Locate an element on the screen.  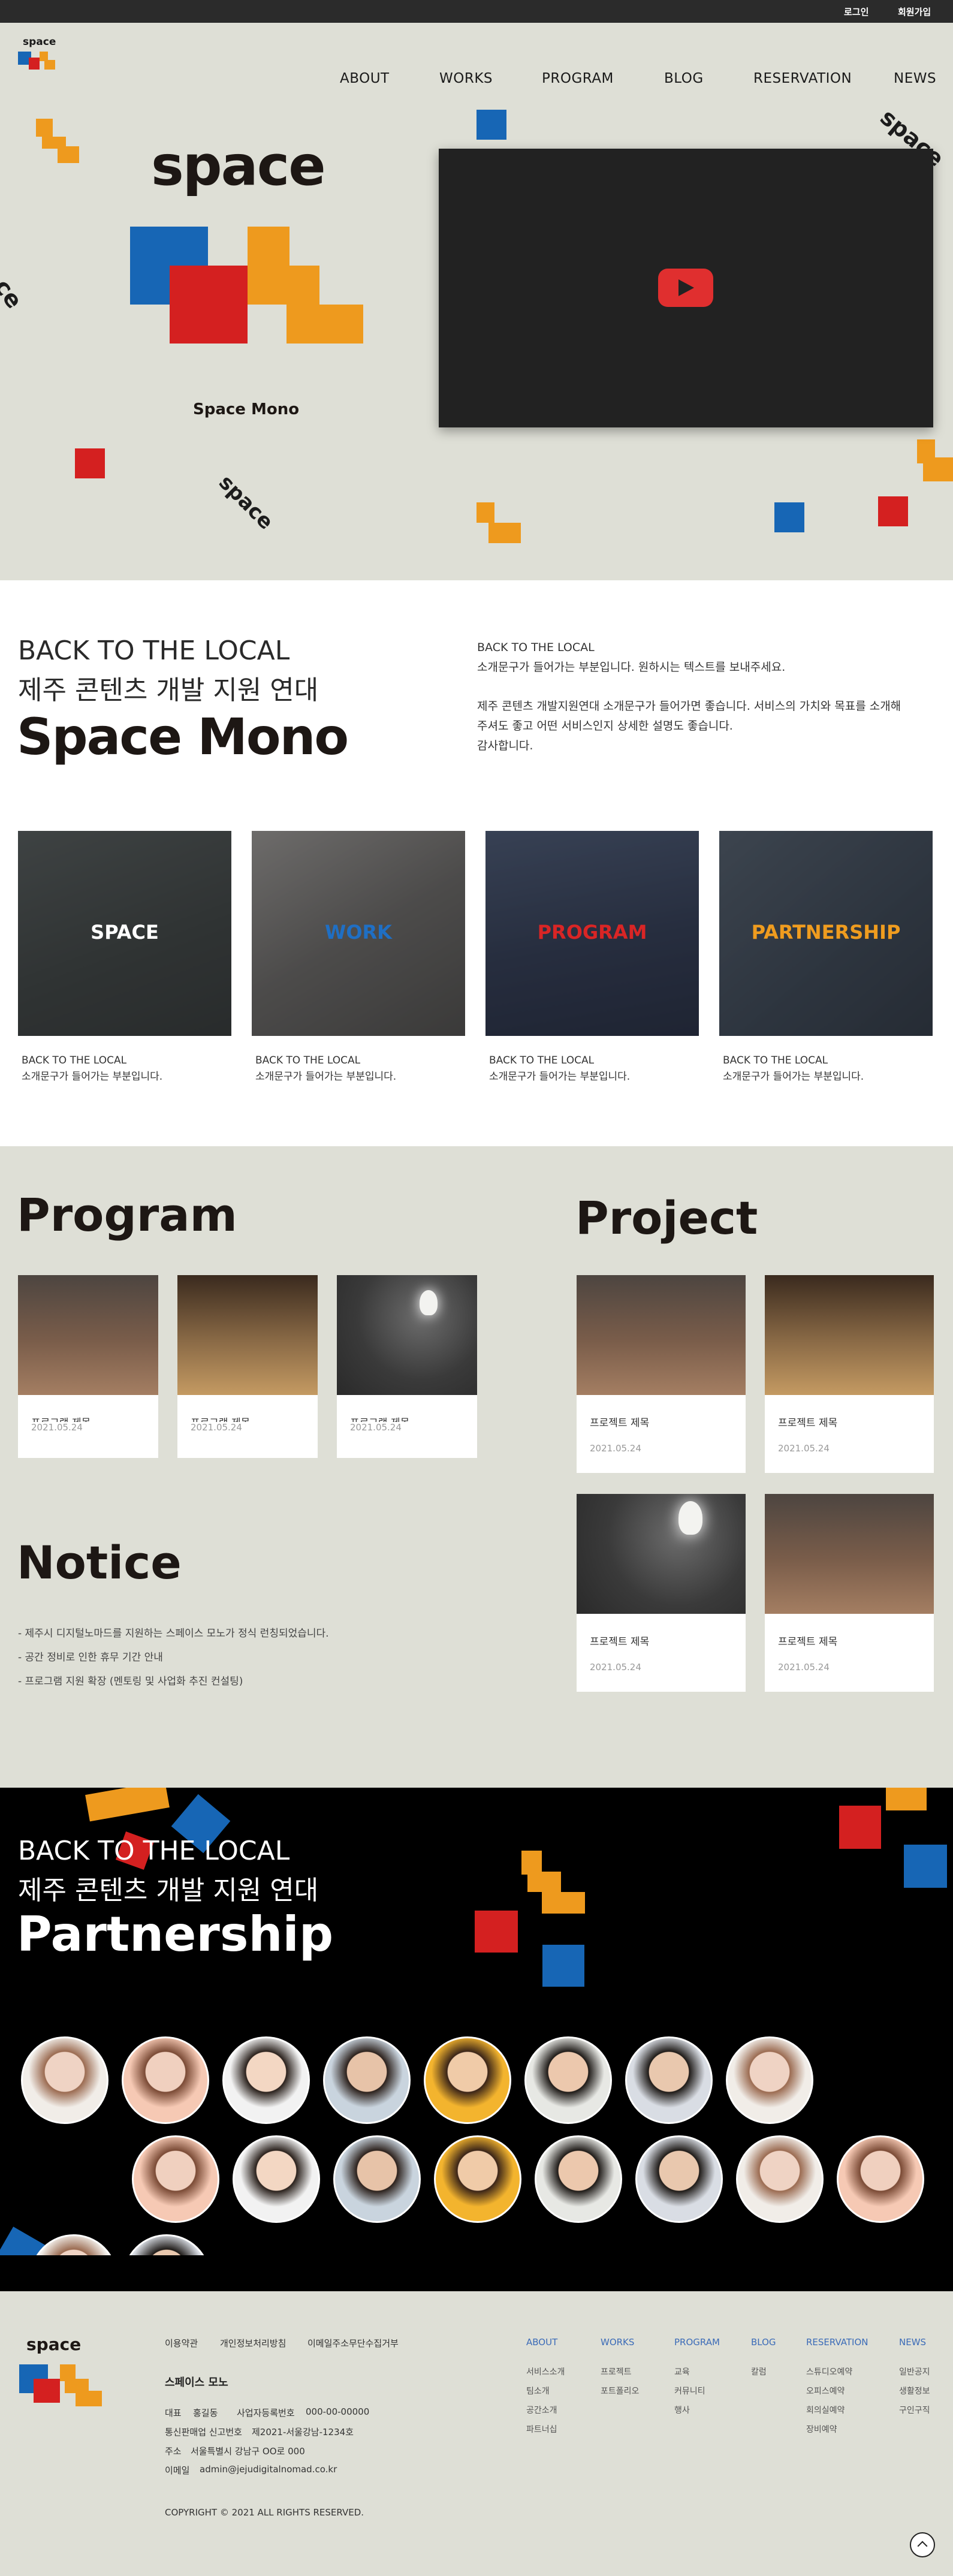
nav-program: PROGRAM is located at coordinates (578, 78).